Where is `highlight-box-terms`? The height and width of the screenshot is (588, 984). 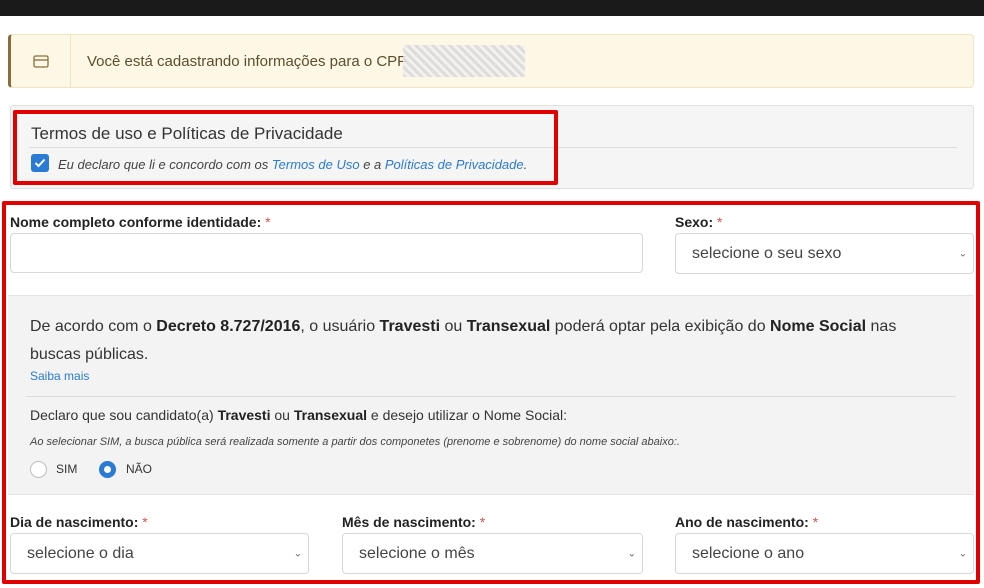 highlight-box-terms is located at coordinates (285, 147).